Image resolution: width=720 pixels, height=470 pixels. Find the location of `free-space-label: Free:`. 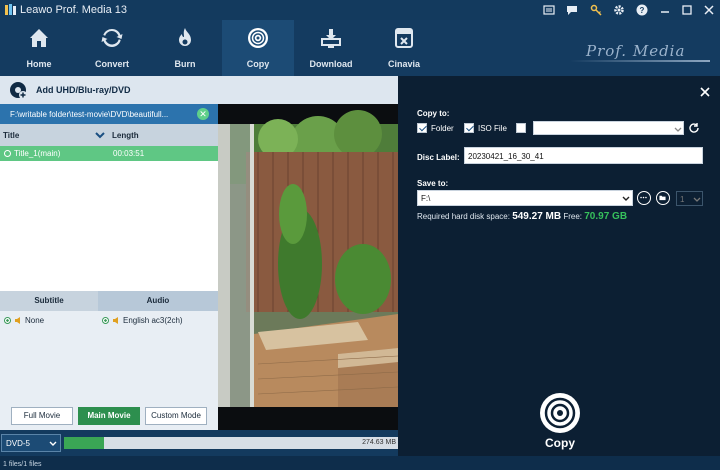

free-space-label: Free: is located at coordinates (573, 216).